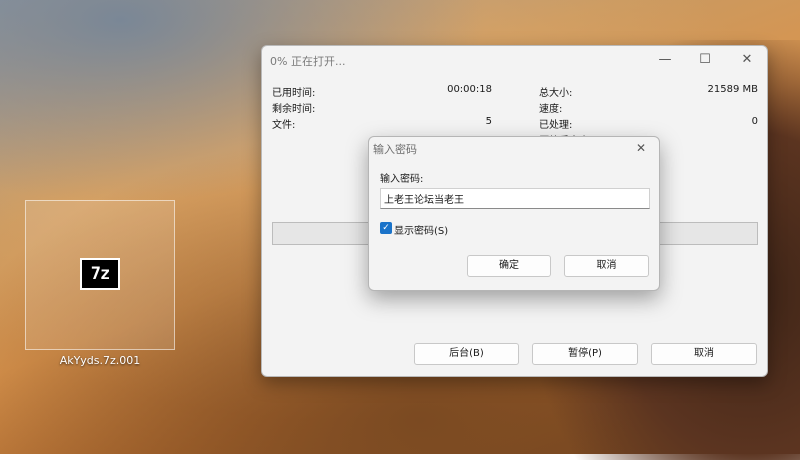 This screenshot has height=460, width=800. Describe the element at coordinates (100, 360) in the screenshot. I see `file-name-label: AkYyds.7z.001` at that location.